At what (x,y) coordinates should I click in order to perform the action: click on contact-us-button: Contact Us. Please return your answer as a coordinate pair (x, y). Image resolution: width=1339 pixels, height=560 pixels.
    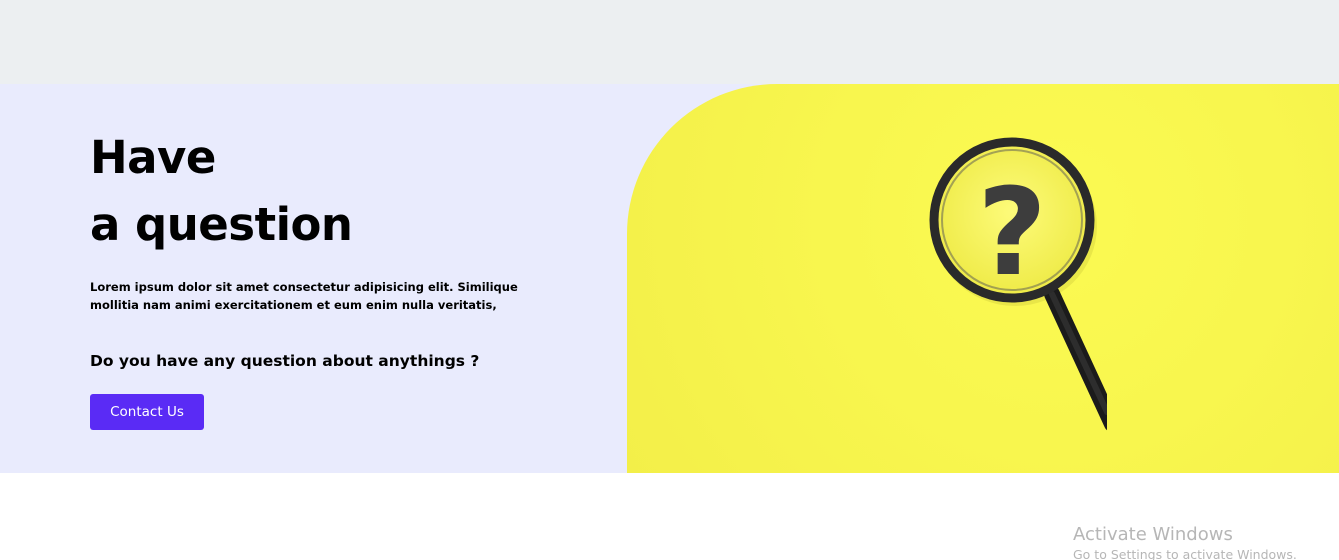
    Looking at the image, I should click on (147, 412).